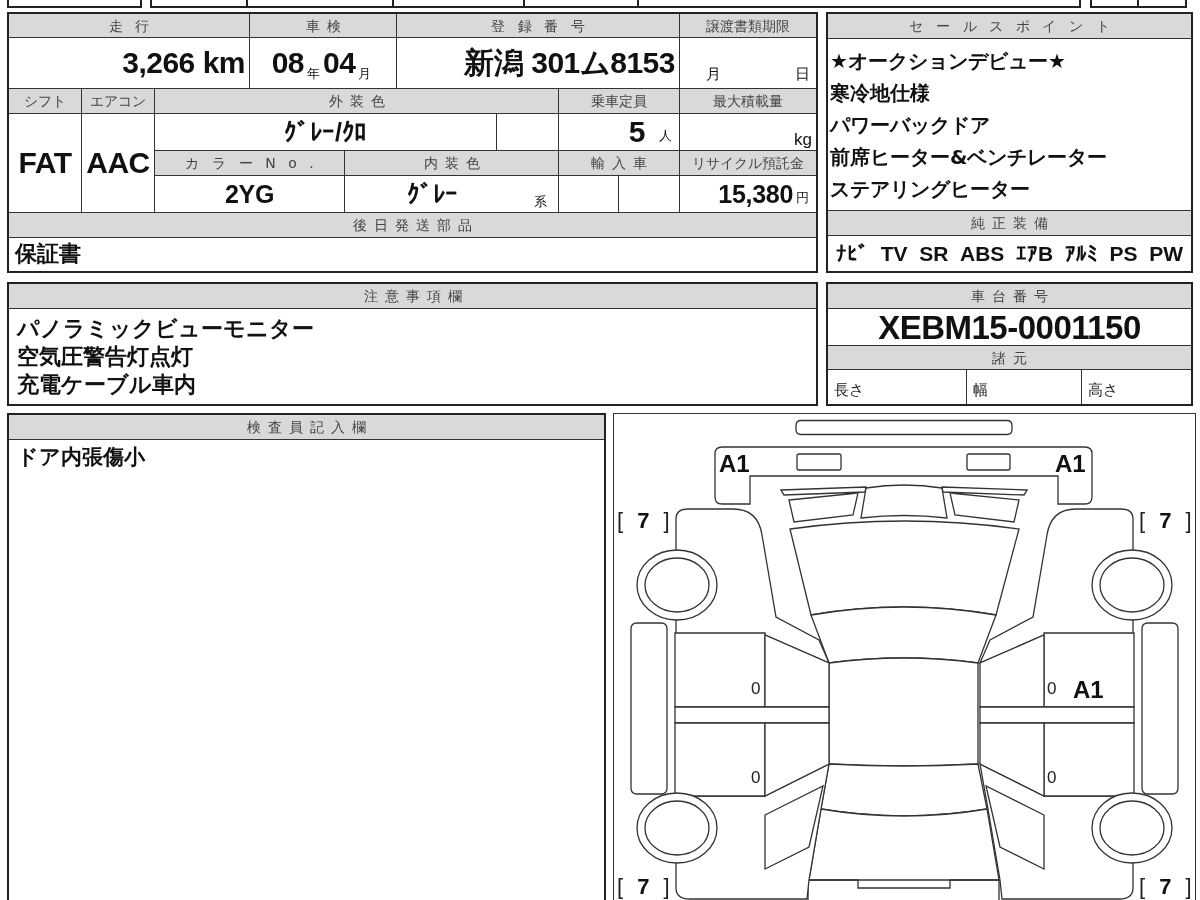  Describe the element at coordinates (365, 73) in the screenshot. I see `month-unit: 月` at that location.